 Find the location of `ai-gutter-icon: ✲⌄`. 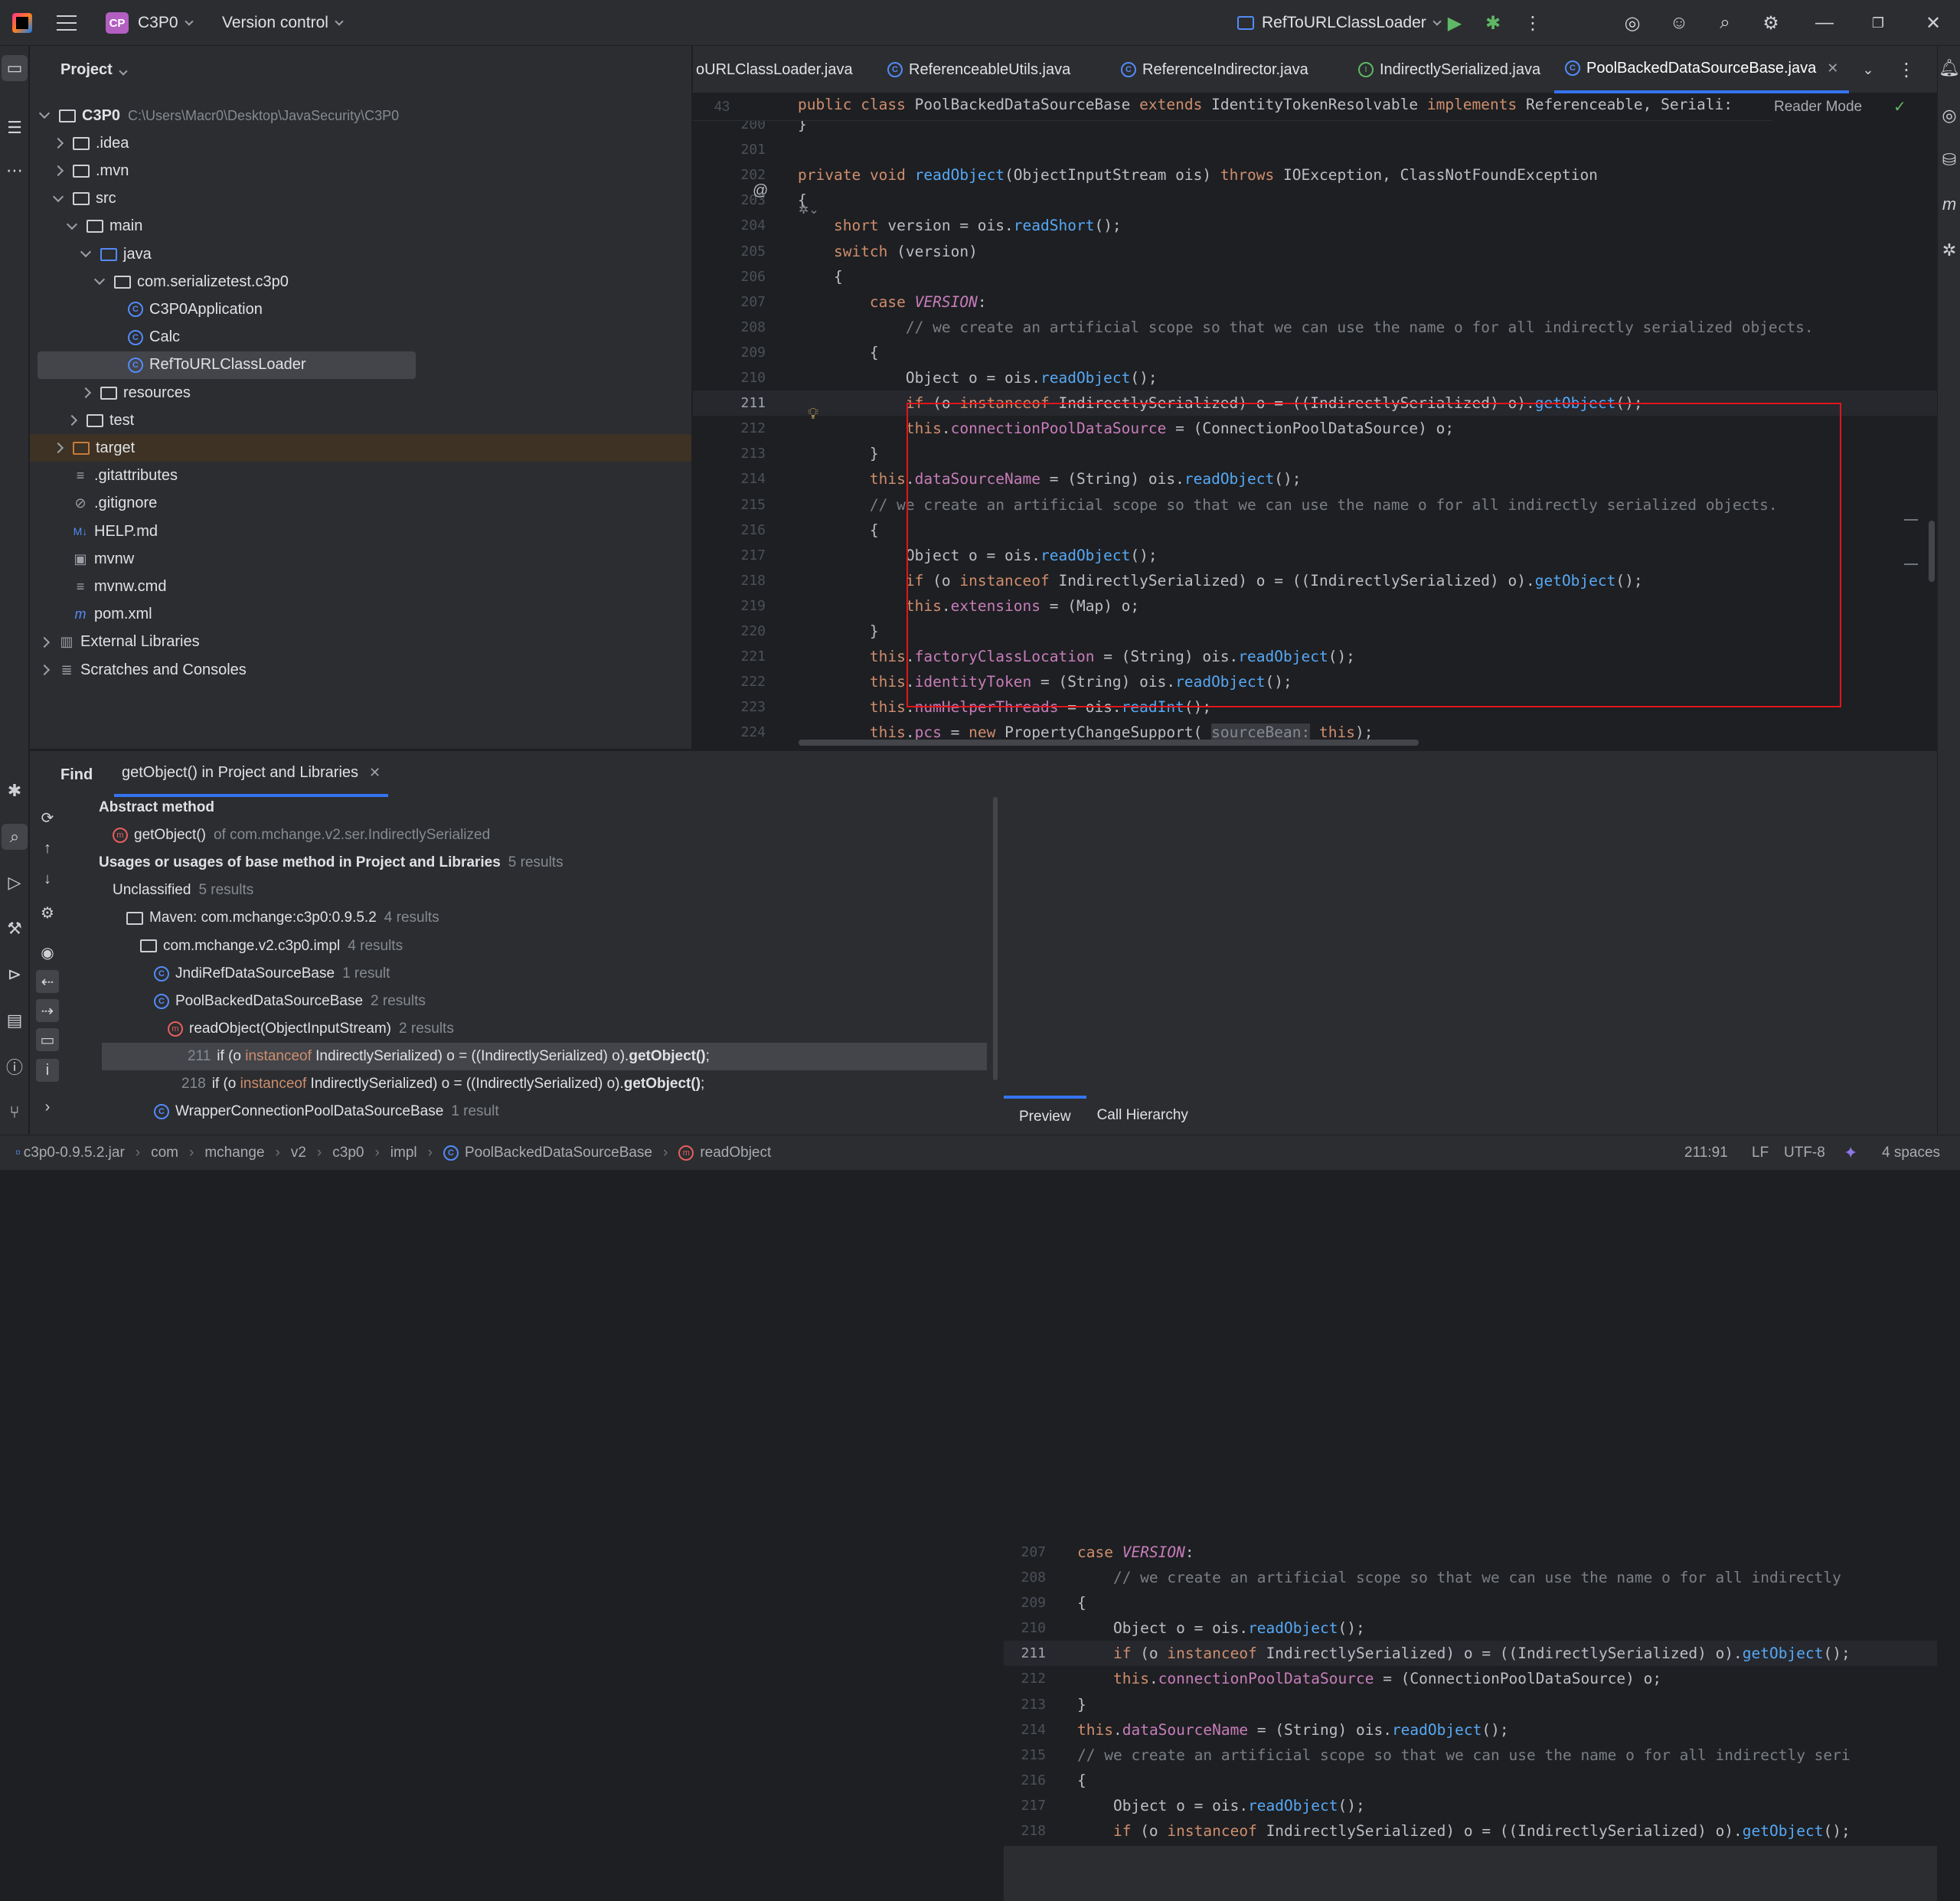

ai-gutter-icon: ✲⌄ is located at coordinates (809, 209).